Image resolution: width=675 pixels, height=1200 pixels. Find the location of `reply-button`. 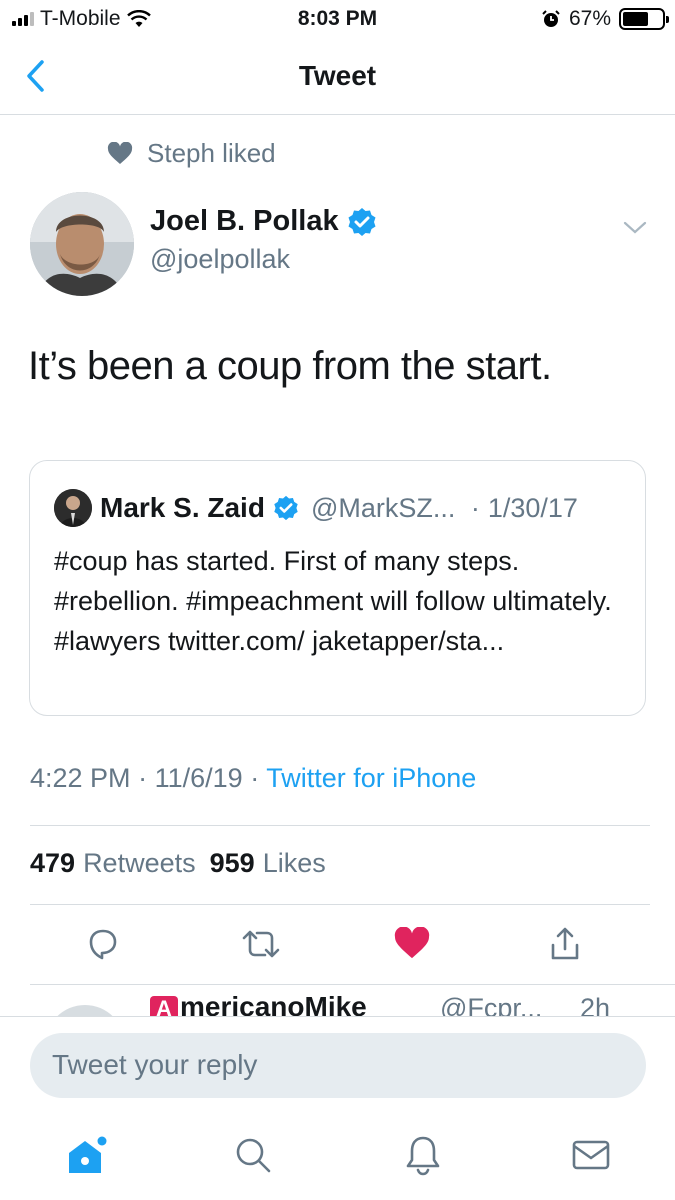

reply-button is located at coordinates (103, 944).